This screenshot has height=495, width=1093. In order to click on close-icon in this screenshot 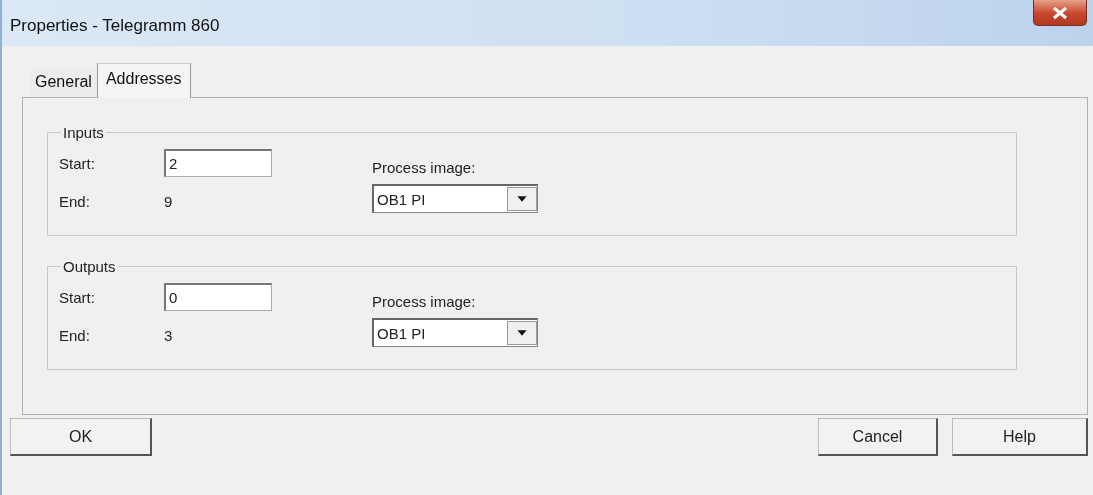, I will do `click(1060, 12)`.